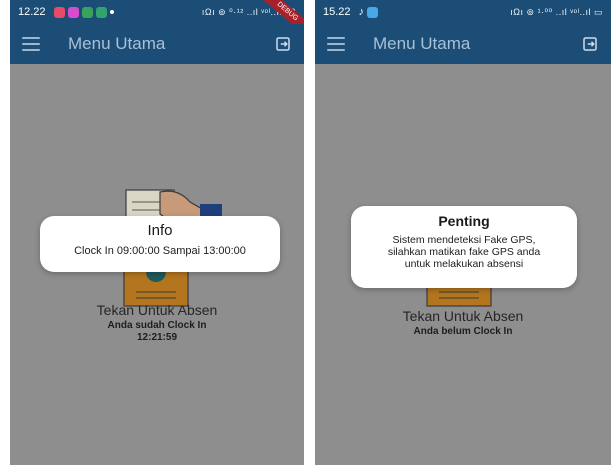  Describe the element at coordinates (361, 12) in the screenshot. I see `tiktok-icon: ♪` at that location.